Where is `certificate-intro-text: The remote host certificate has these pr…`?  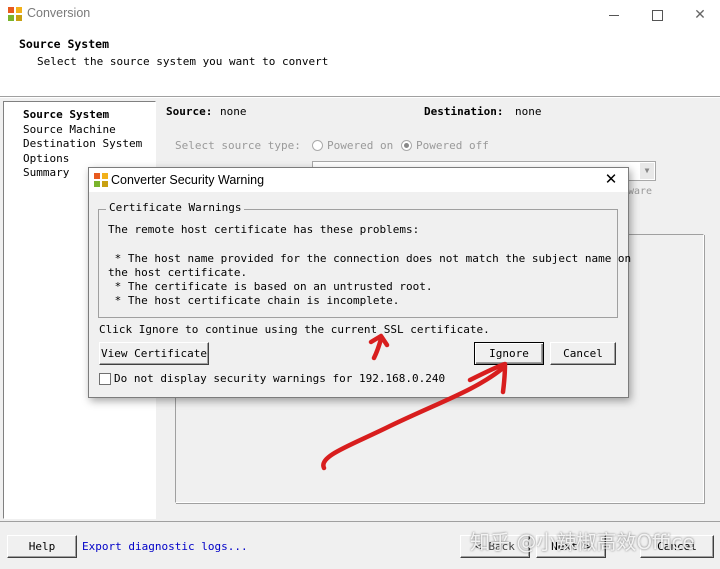
certificate-intro-text: The remote host certificate has these pr… is located at coordinates (264, 229).